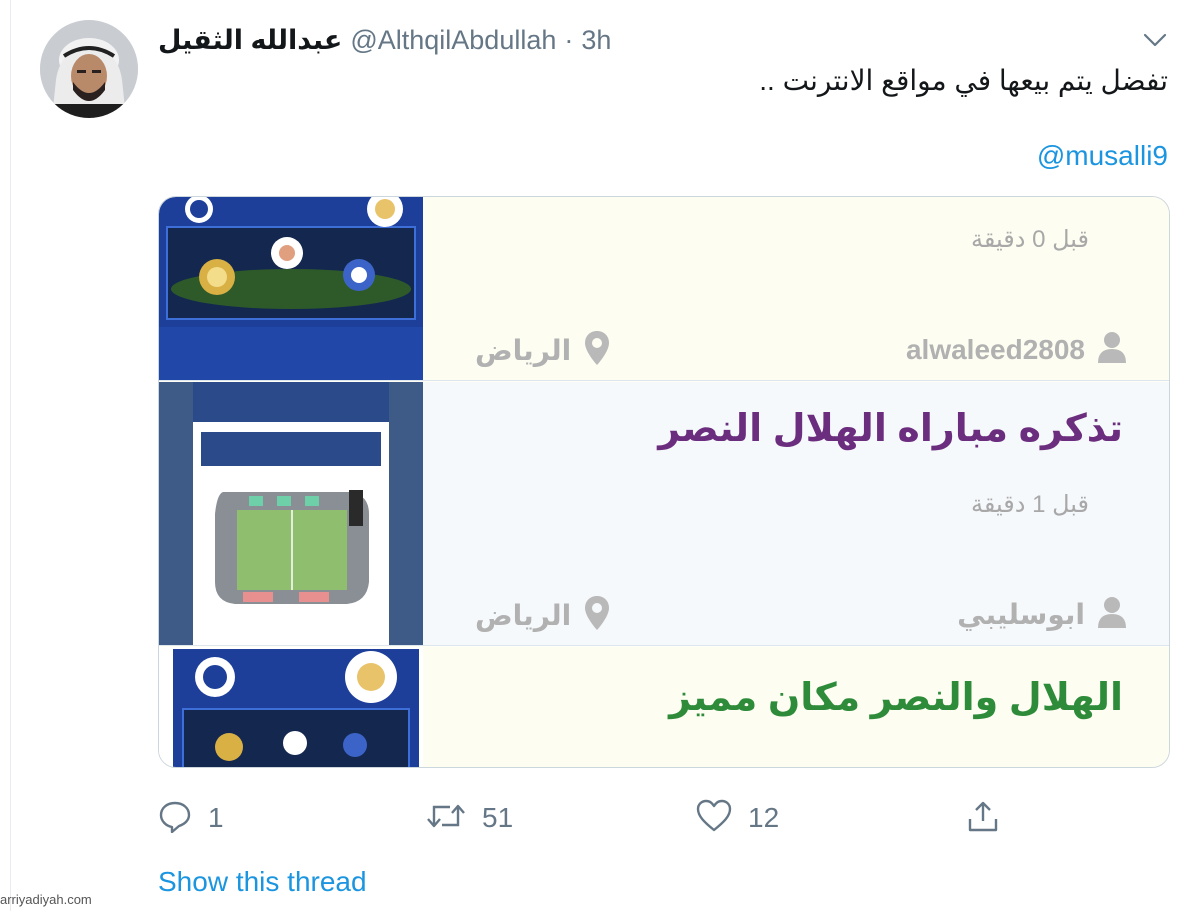  Describe the element at coordinates (995, 349) in the screenshot. I see `listing-username: alwaleed2808` at that location.